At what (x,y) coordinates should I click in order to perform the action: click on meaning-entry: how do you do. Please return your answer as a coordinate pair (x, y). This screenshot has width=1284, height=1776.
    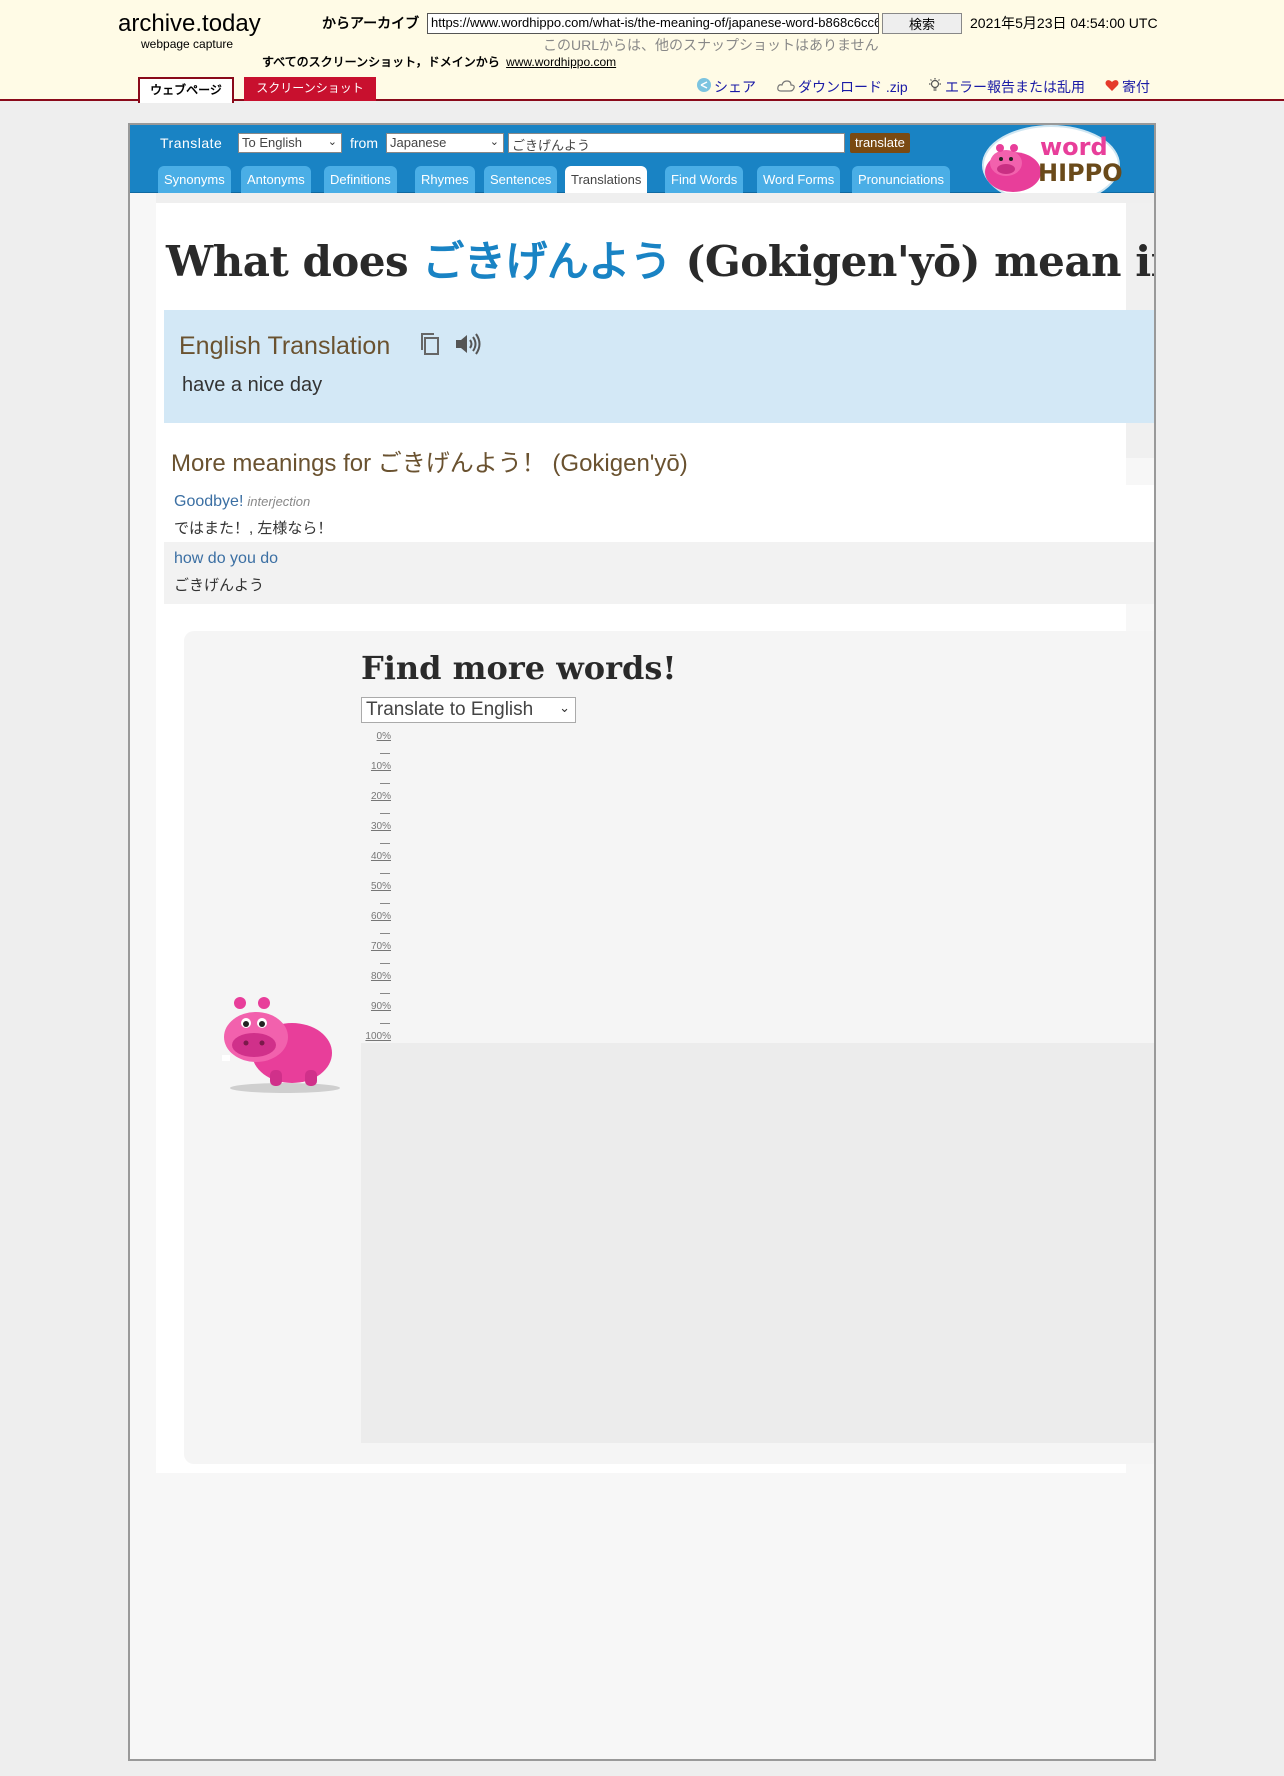
    Looking at the image, I should click on (226, 559).